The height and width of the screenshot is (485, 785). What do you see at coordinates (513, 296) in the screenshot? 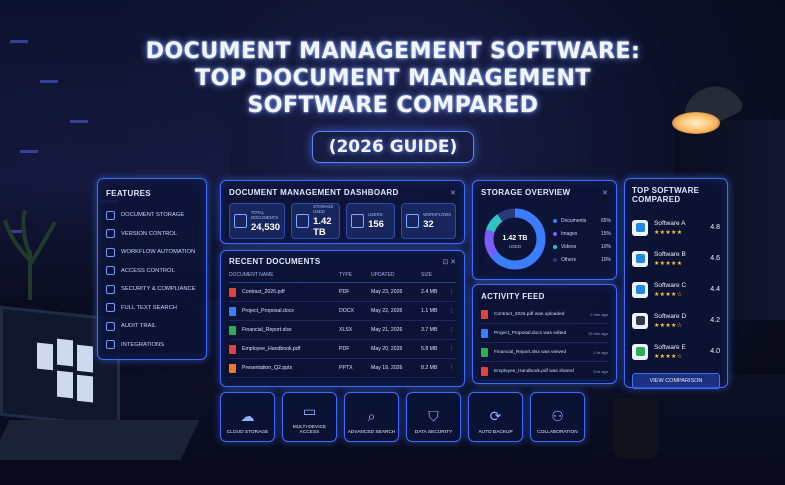
I see `activity-heading: ACTIVITY FEED` at bounding box center [513, 296].